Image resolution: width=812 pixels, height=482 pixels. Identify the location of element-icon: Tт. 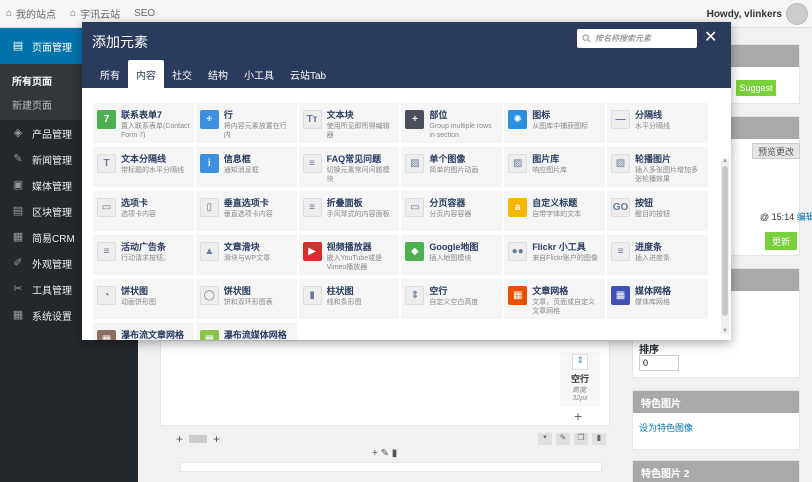
(312, 119).